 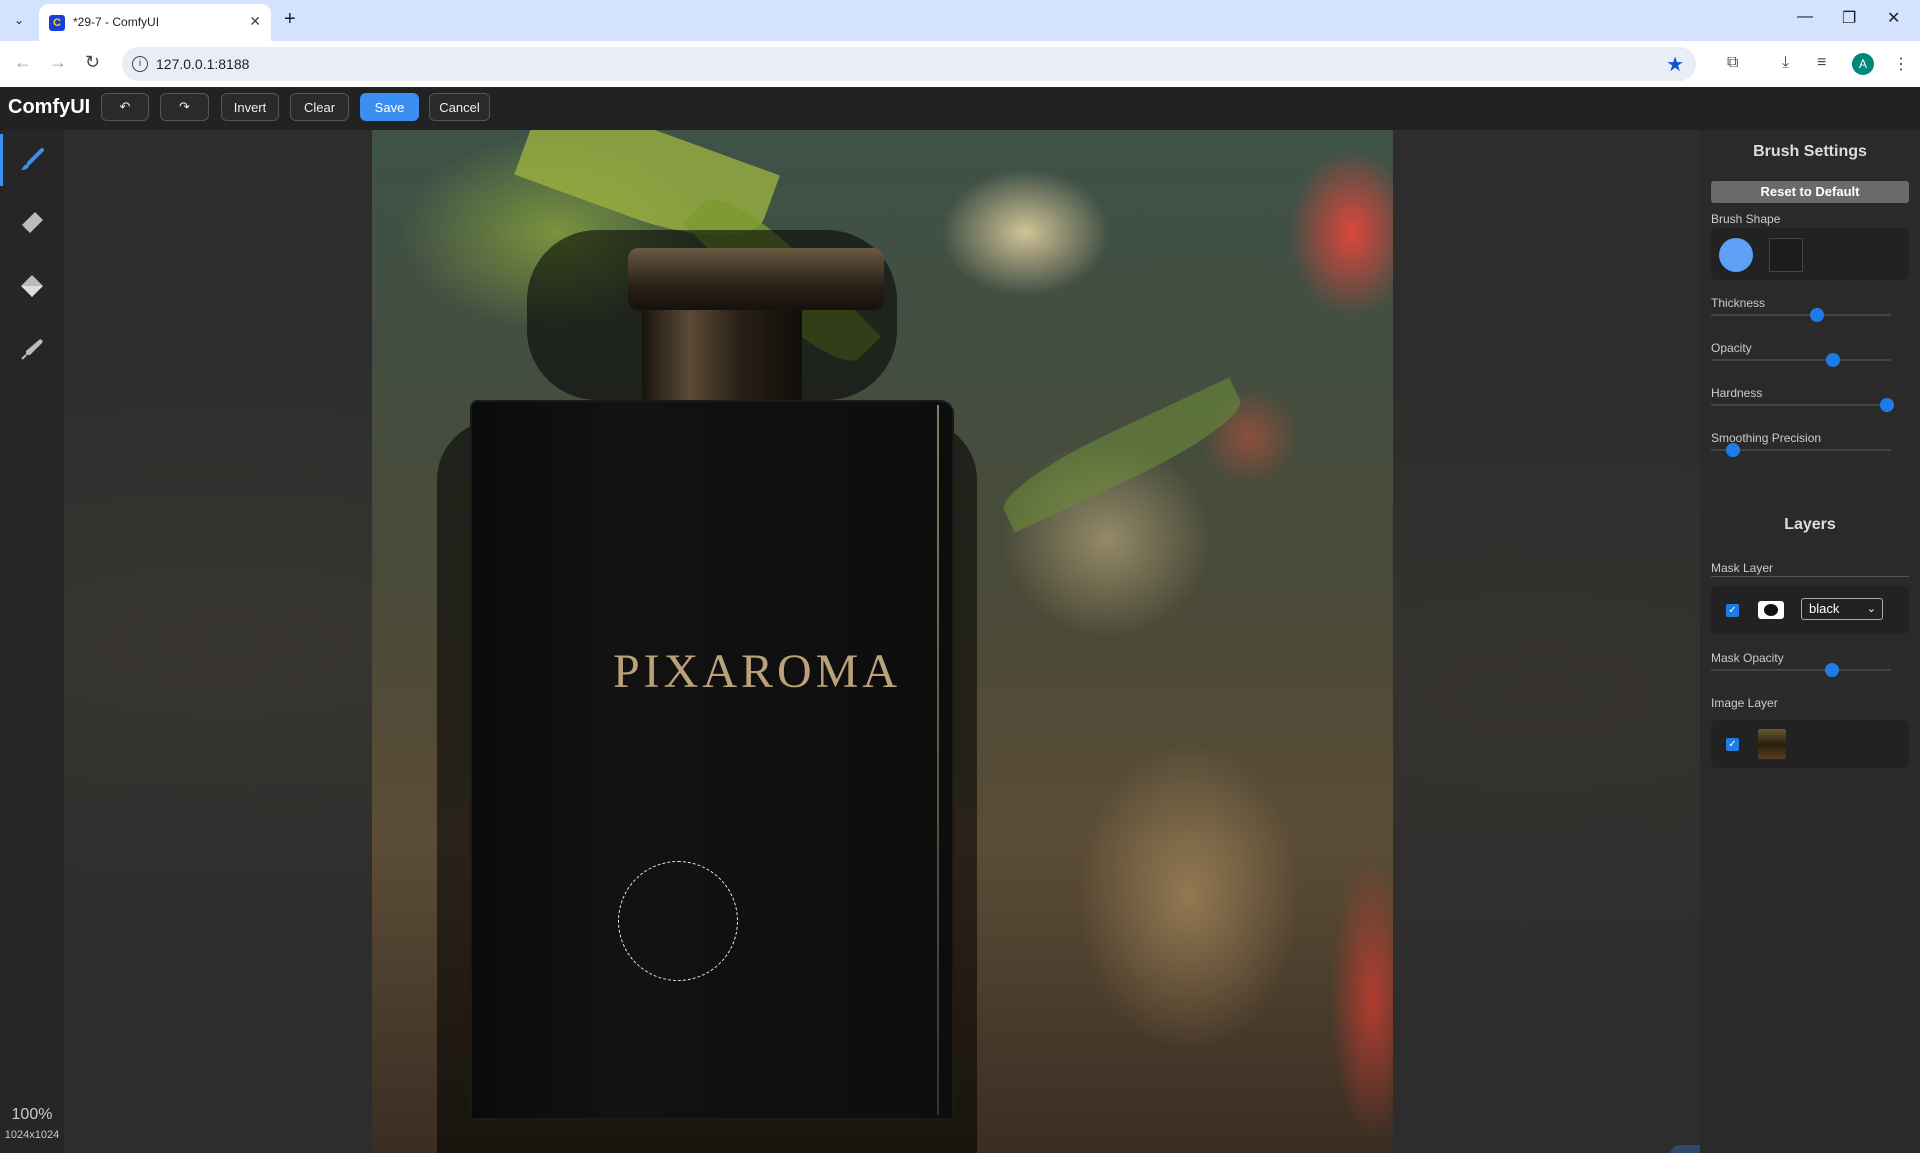 What do you see at coordinates (1801, 315) in the screenshot?
I see `thickness-slider` at bounding box center [1801, 315].